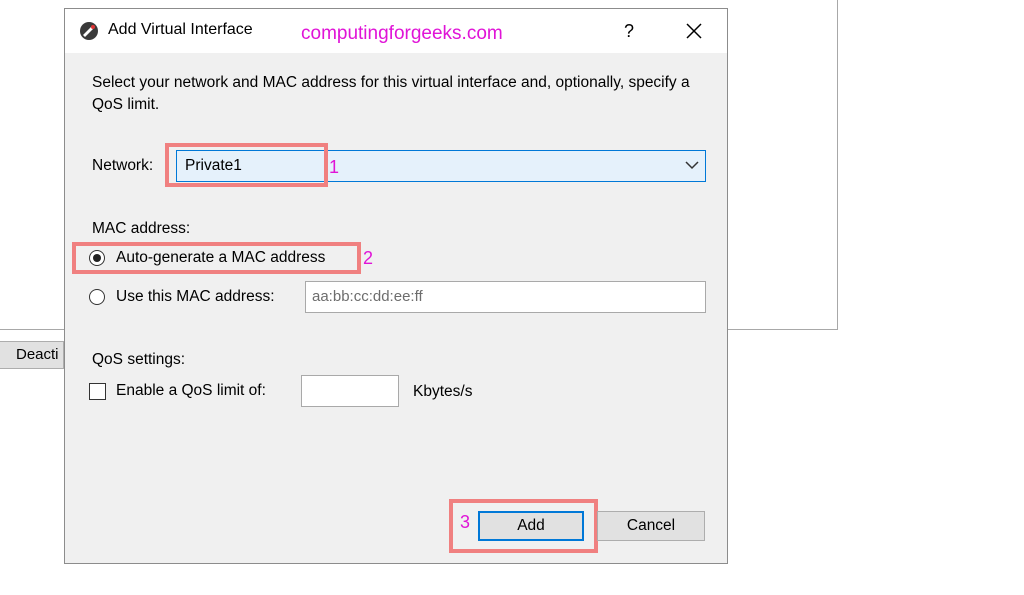  I want to click on help-button: ?, so click(629, 31).